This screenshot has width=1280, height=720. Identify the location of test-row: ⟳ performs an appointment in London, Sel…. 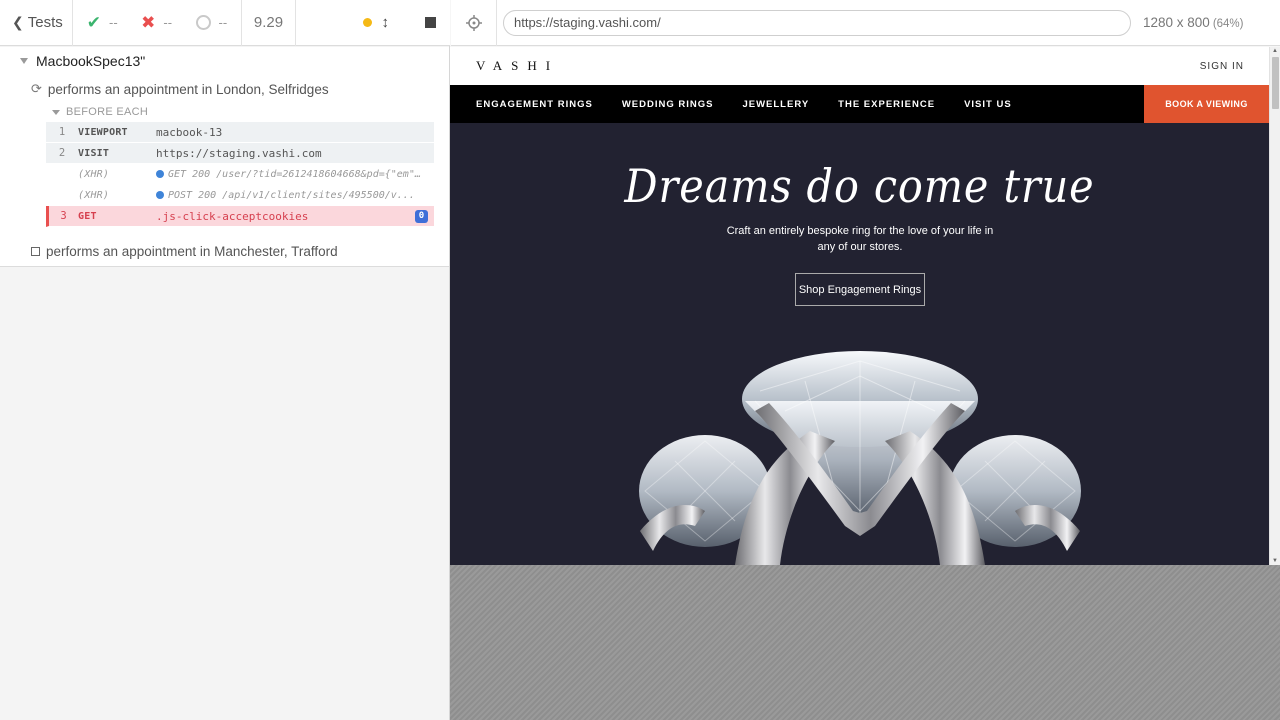
(180, 89).